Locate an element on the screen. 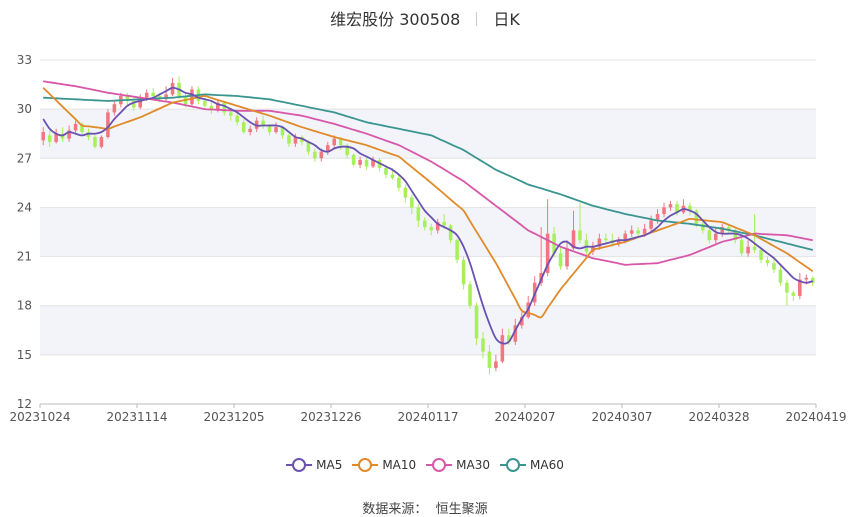 This screenshot has height=517, width=850. y-tick-label: 18 is located at coordinates (24, 306).